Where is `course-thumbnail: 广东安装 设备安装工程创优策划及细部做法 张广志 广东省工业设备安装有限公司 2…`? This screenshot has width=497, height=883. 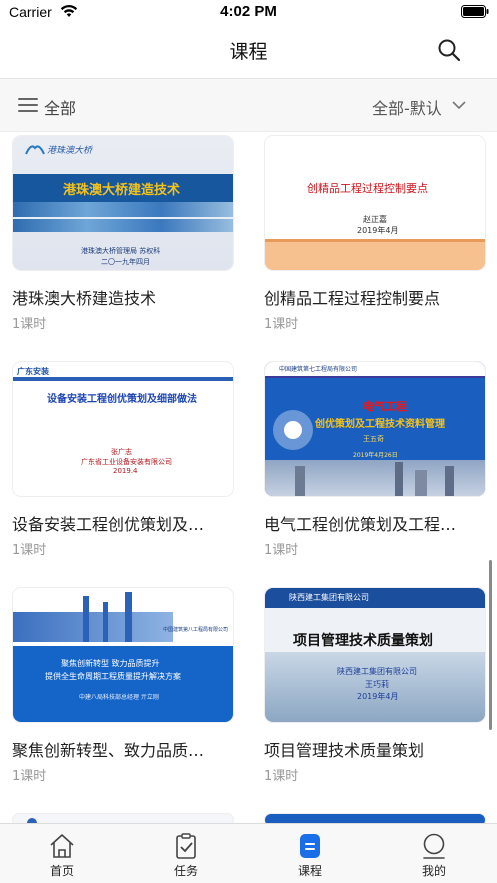
course-thumbnail: 广东安装 设备安装工程创优策划及细部做法 张广志 广东省工业设备安装有限公司 2… is located at coordinates (123, 429).